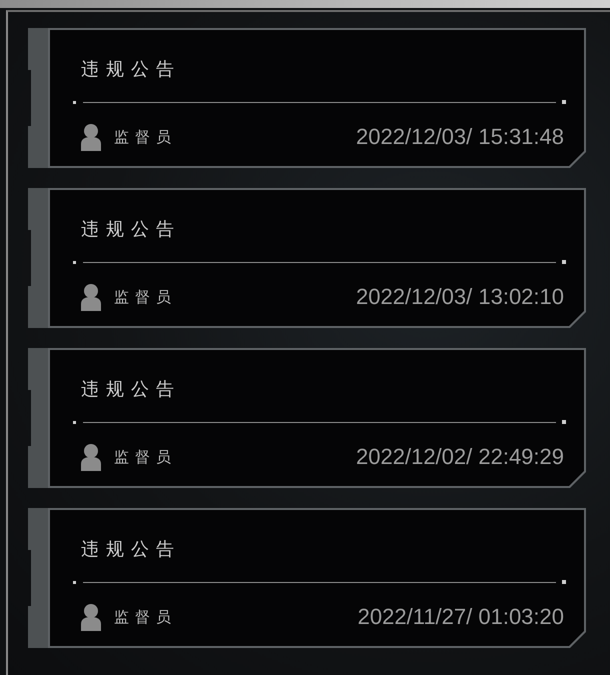  Describe the element at coordinates (461, 617) in the screenshot. I see `notice-time: 2022/11/27/ 01:03:20` at that location.